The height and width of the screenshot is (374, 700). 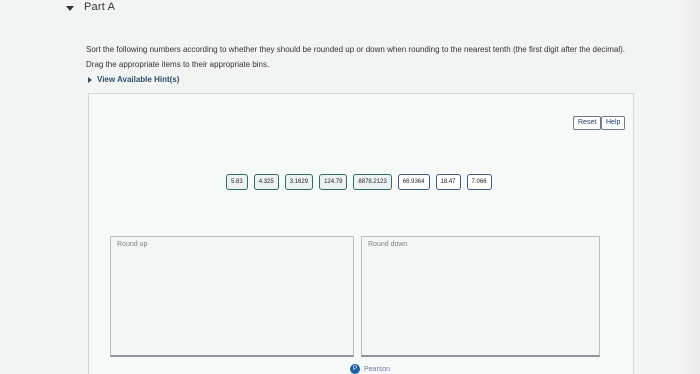 What do you see at coordinates (613, 123) in the screenshot?
I see `help-button: Help` at bounding box center [613, 123].